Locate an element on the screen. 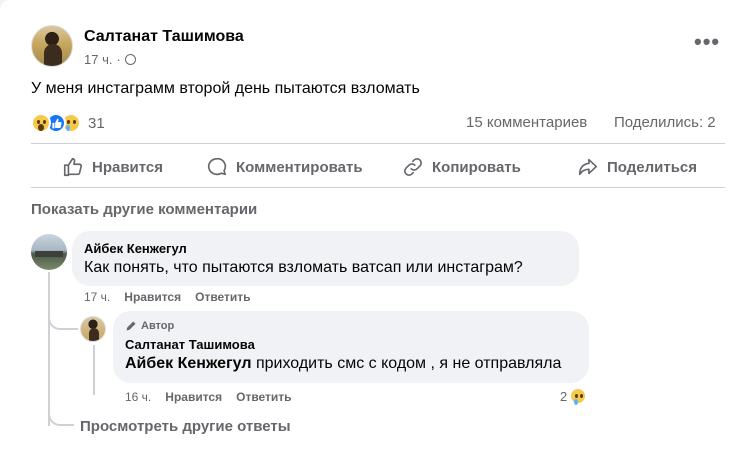 The height and width of the screenshot is (449, 752). thread-connector-more is located at coordinates (61, 413).